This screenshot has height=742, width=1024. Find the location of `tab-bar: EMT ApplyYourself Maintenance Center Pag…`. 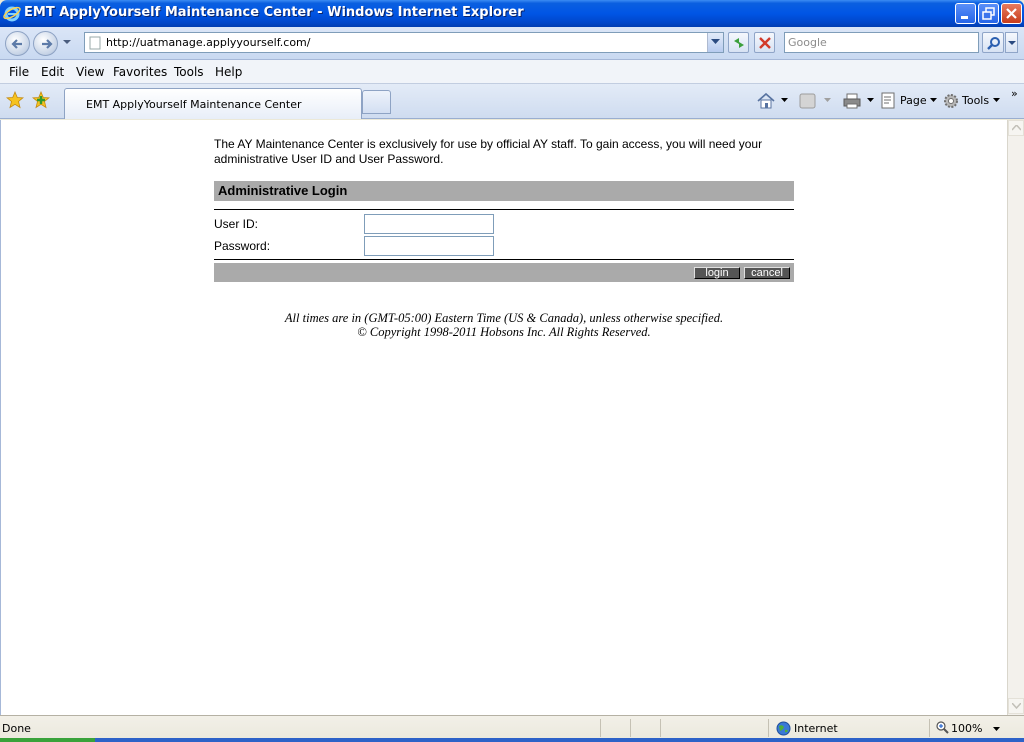

tab-bar: EMT ApplyYourself Maintenance Center Pag… is located at coordinates (512, 101).